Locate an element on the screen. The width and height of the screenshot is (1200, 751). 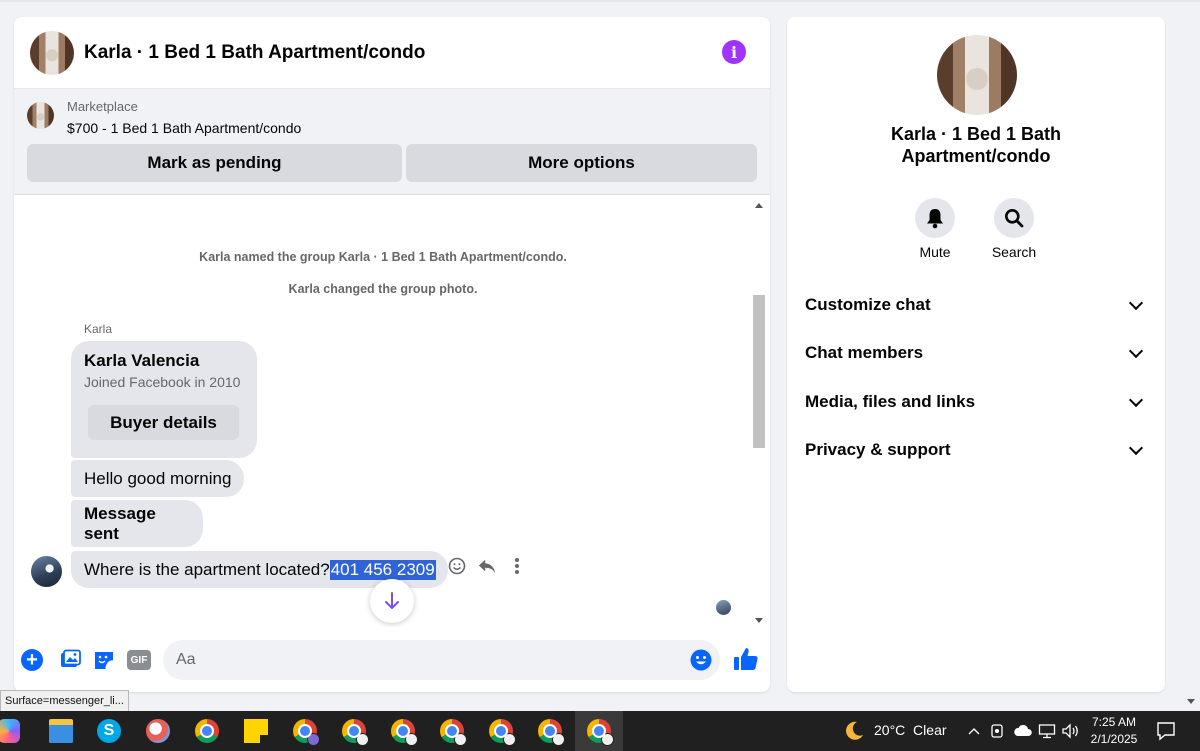
meet-now-icon is located at coordinates (998, 731).